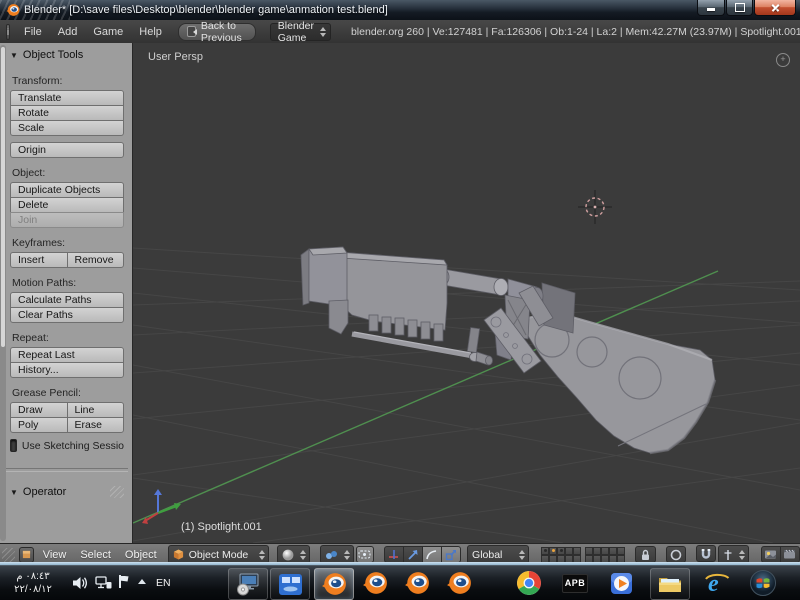 The width and height of the screenshot is (800, 600). I want to click on snap-increment-icon, so click(728, 554).